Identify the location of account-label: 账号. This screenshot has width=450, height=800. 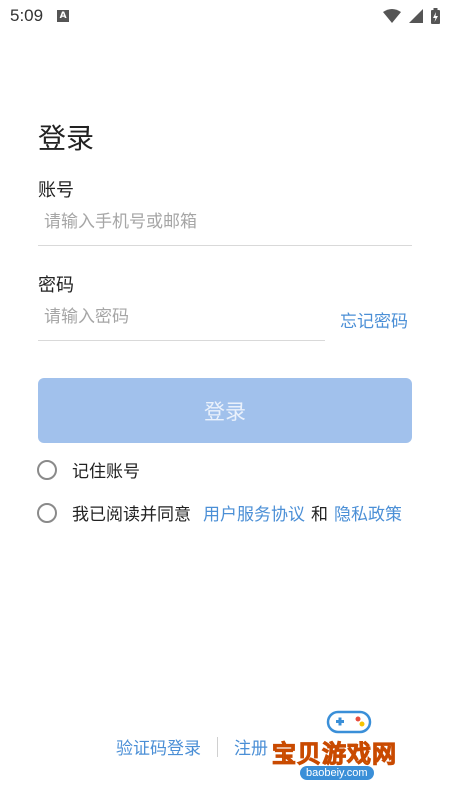
(56, 190).